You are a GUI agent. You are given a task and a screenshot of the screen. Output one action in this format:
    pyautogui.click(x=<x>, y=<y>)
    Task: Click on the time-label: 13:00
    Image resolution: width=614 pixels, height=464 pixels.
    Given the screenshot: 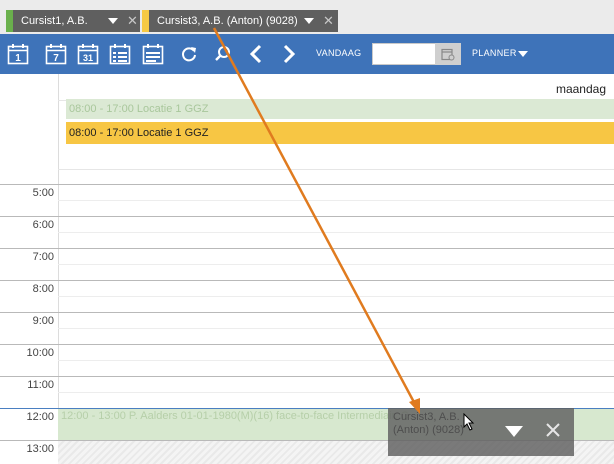 What is the action you would take?
    pyautogui.click(x=40, y=449)
    